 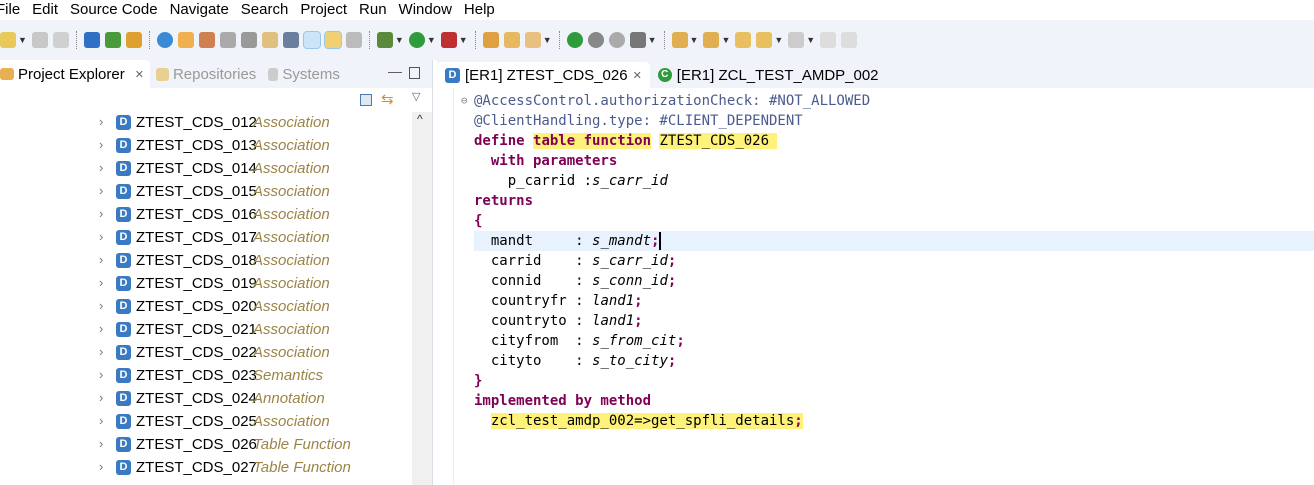 What do you see at coordinates (373, 10) in the screenshot?
I see `menu-run: Run` at bounding box center [373, 10].